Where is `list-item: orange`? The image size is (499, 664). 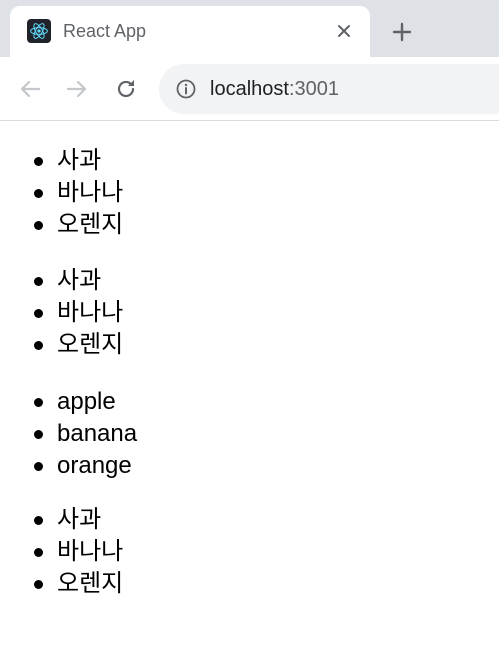 list-item: orange is located at coordinates (266, 466).